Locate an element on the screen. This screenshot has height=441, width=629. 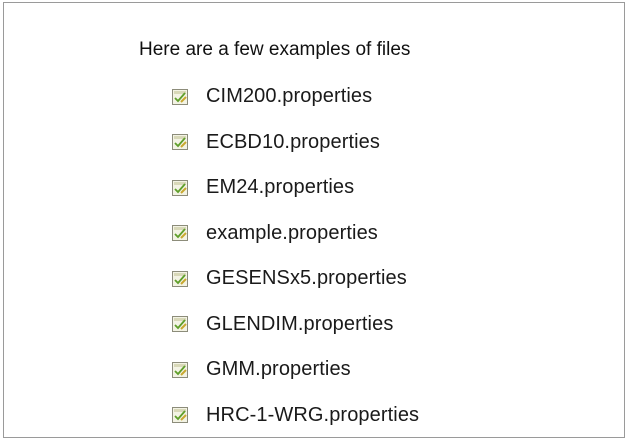
file-name: CIM200.properties is located at coordinates (289, 96).